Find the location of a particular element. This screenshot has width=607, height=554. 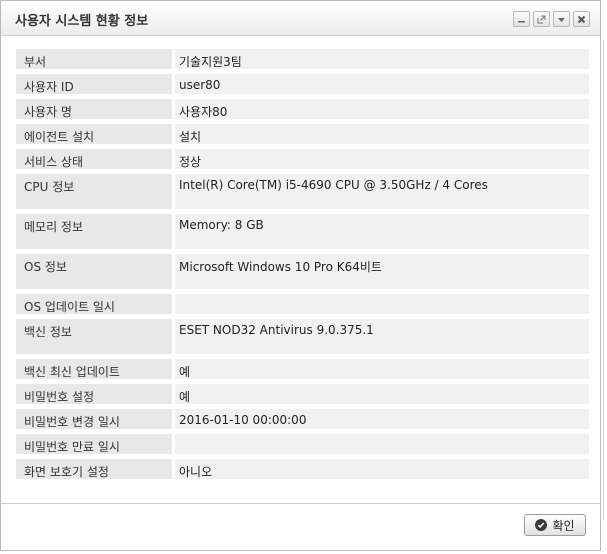

table-row: 사용자 ID user80 is located at coordinates (302, 84).